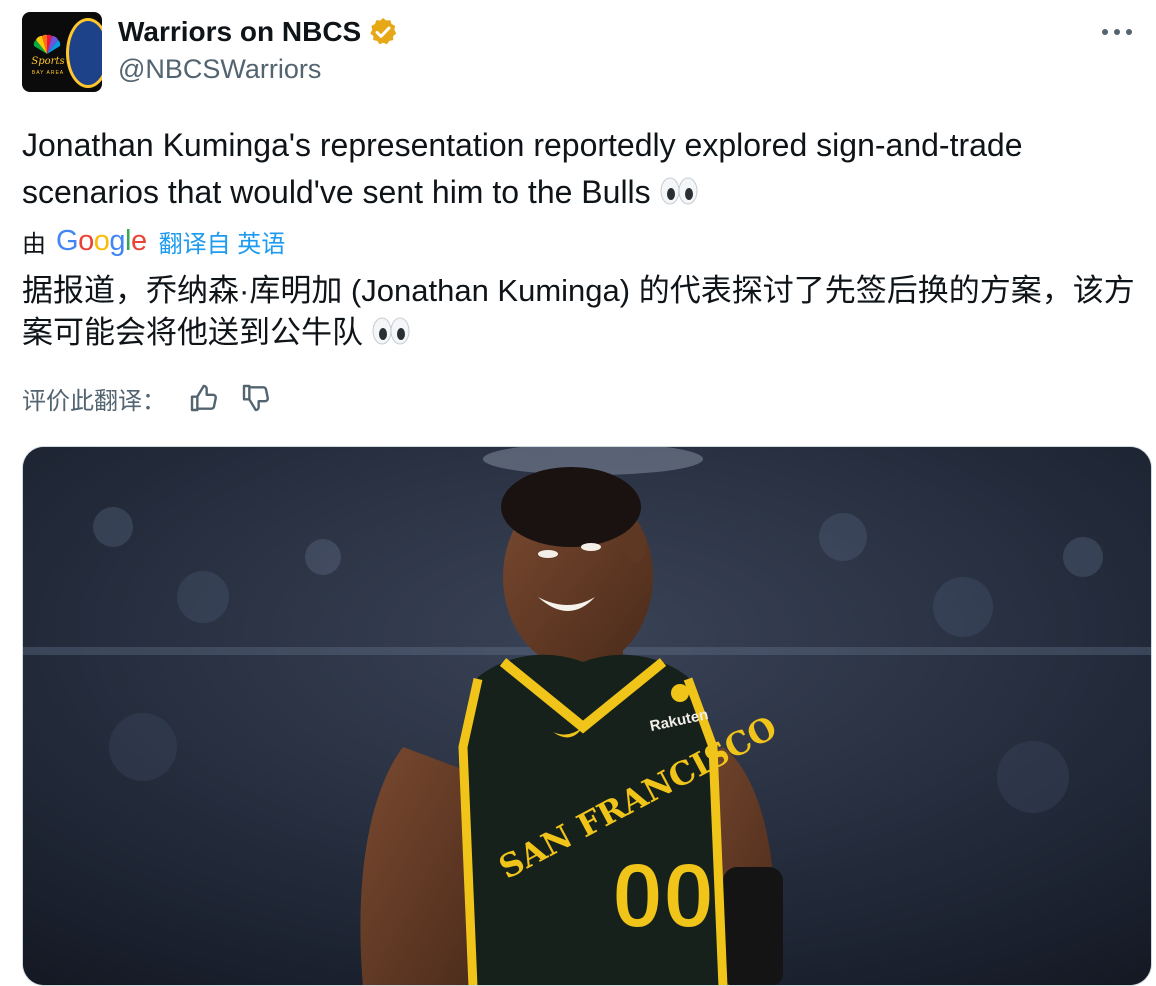  I want to click on rate-translation-label: 评价此翻译：, so click(94, 401).